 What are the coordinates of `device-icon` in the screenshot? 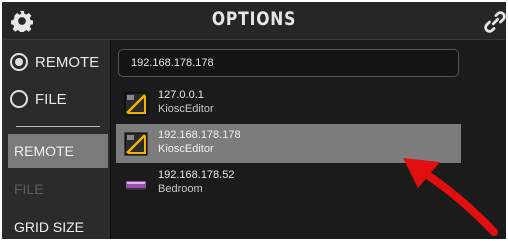 It's located at (136, 185).